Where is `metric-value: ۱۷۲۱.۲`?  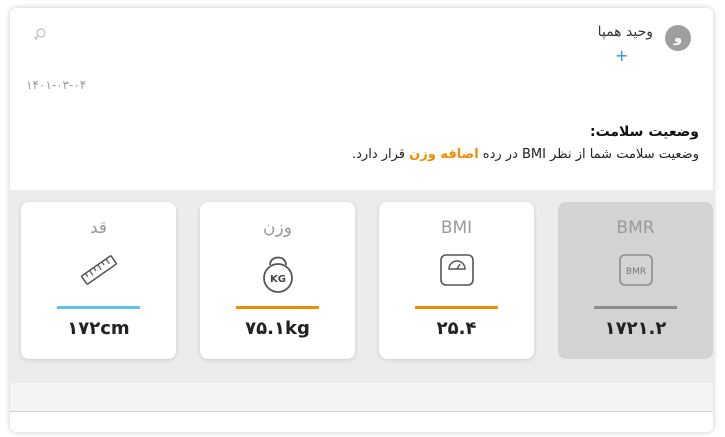 metric-value: ۱۷۲۱.۲ is located at coordinates (635, 328).